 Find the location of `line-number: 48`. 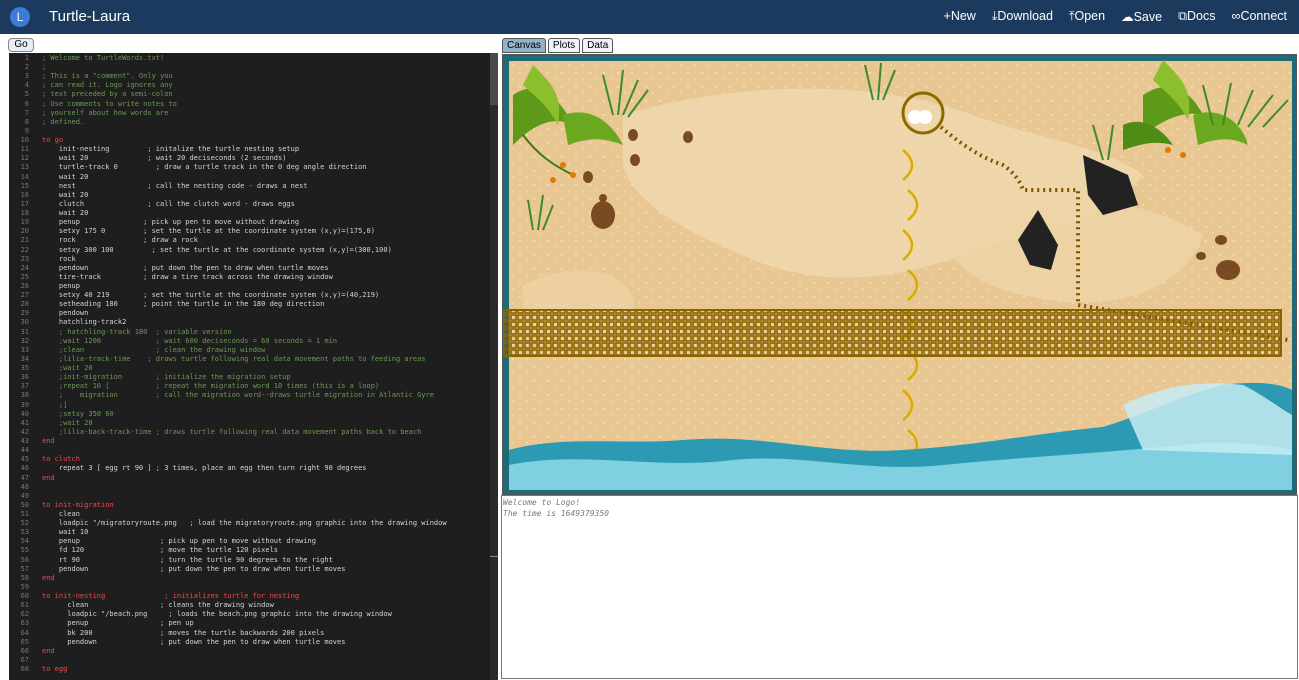

line-number: 48 is located at coordinates (24, 486).